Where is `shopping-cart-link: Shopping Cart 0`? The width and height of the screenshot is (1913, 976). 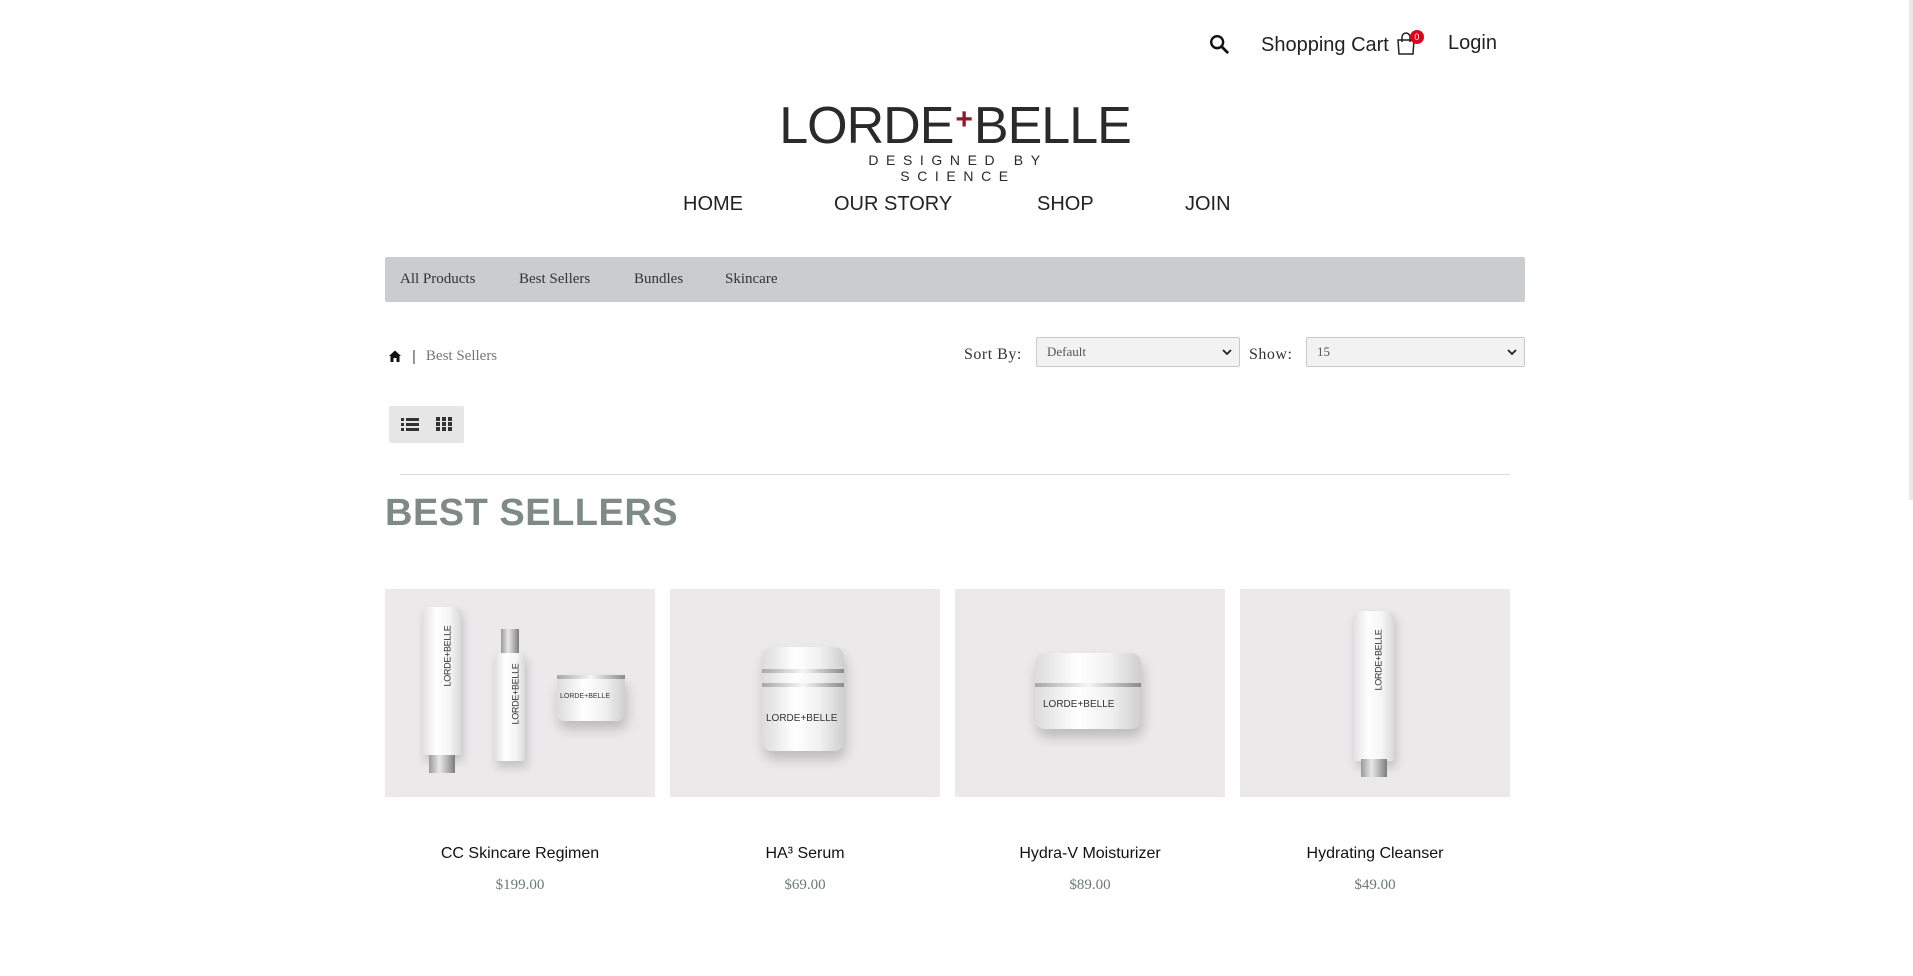 shopping-cart-link: Shopping Cart 0 is located at coordinates (1342, 44).